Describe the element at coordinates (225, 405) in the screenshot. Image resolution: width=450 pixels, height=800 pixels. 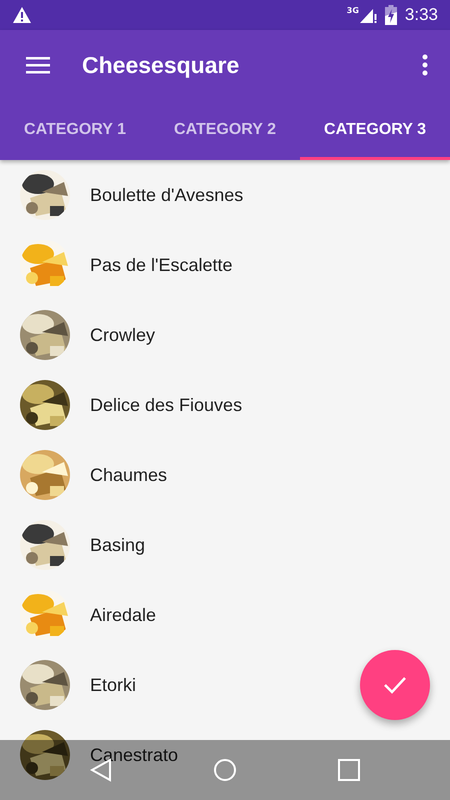
I see `cheese-list-item: Delice des Fiouves` at that location.